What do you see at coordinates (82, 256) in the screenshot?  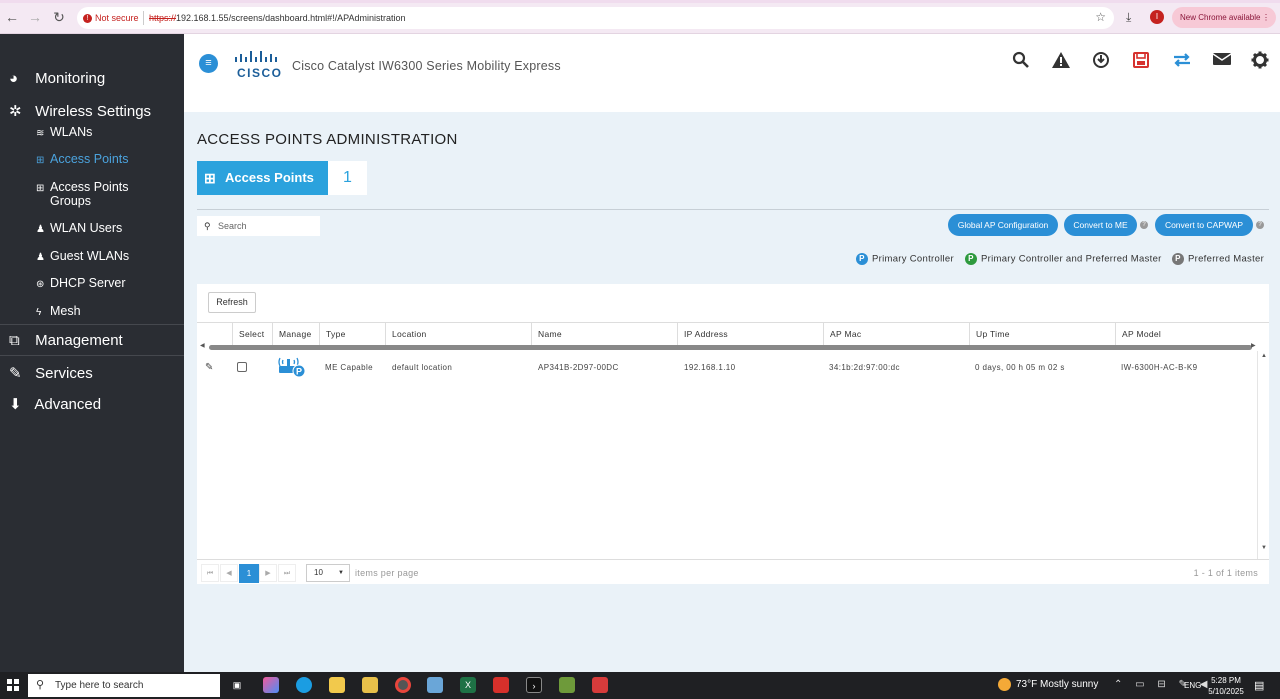 I see `sidebar-item-guest-wlans: ♟ Guest WLANs` at bounding box center [82, 256].